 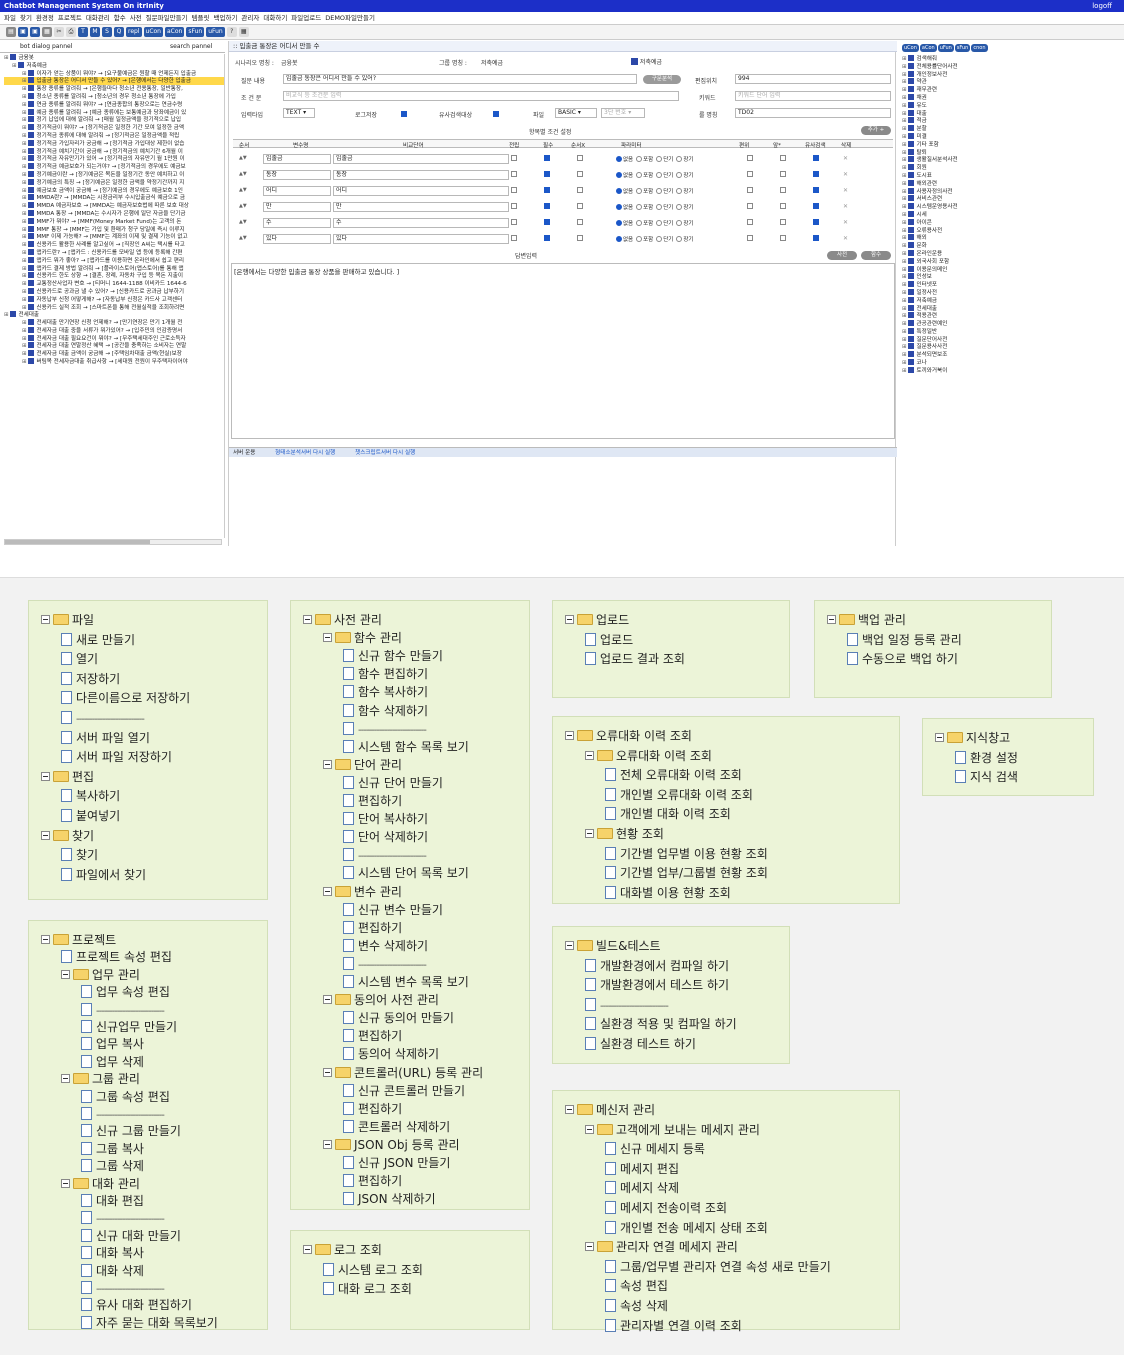 I want to click on scrollbar-thumb, so click(x=77, y=542).